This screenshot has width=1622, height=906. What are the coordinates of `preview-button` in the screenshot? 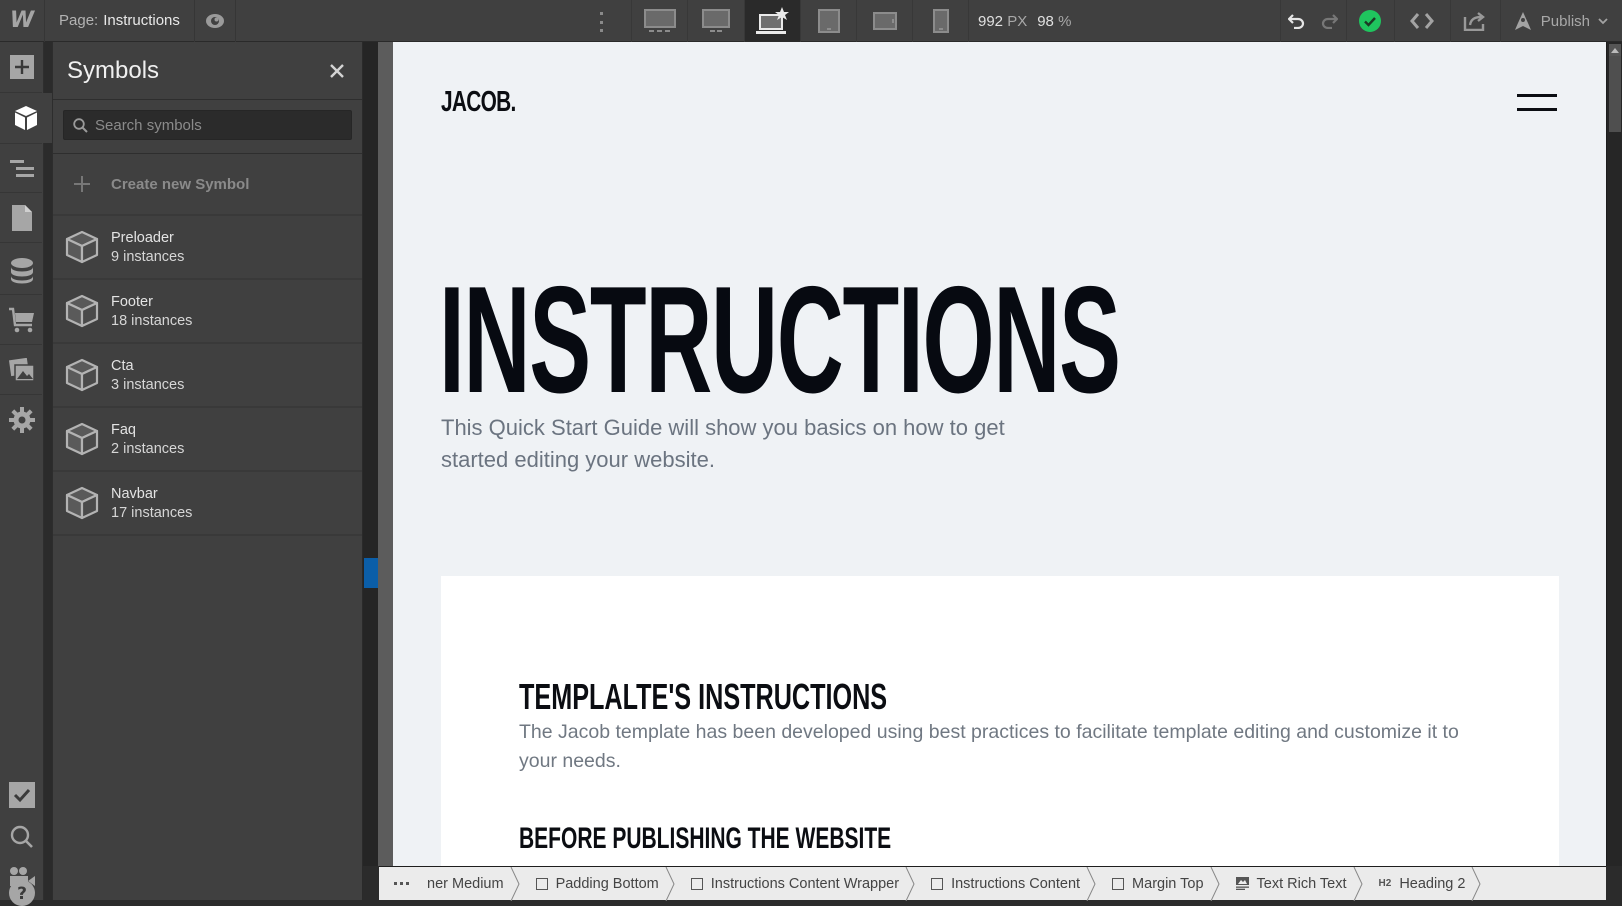 It's located at (215, 21).